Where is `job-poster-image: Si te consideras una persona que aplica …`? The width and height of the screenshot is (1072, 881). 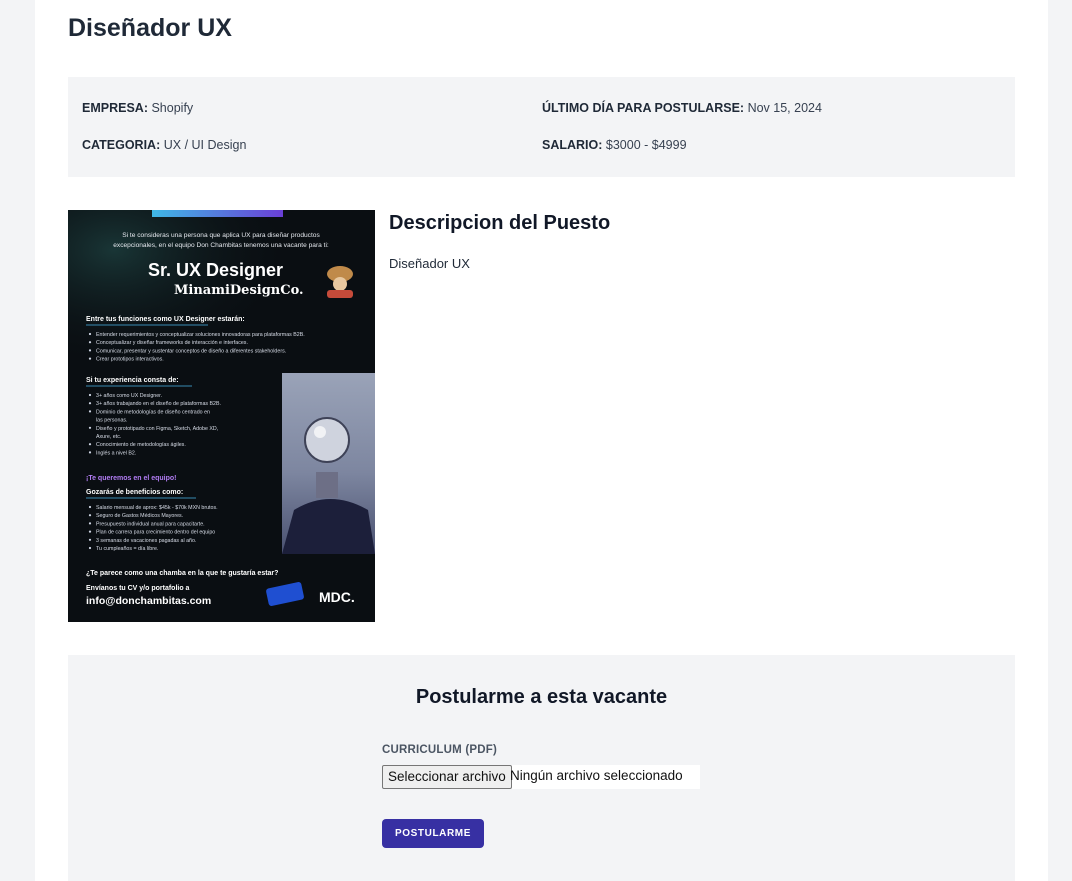 job-poster-image: Si te consideras una persona que aplica … is located at coordinates (221, 416).